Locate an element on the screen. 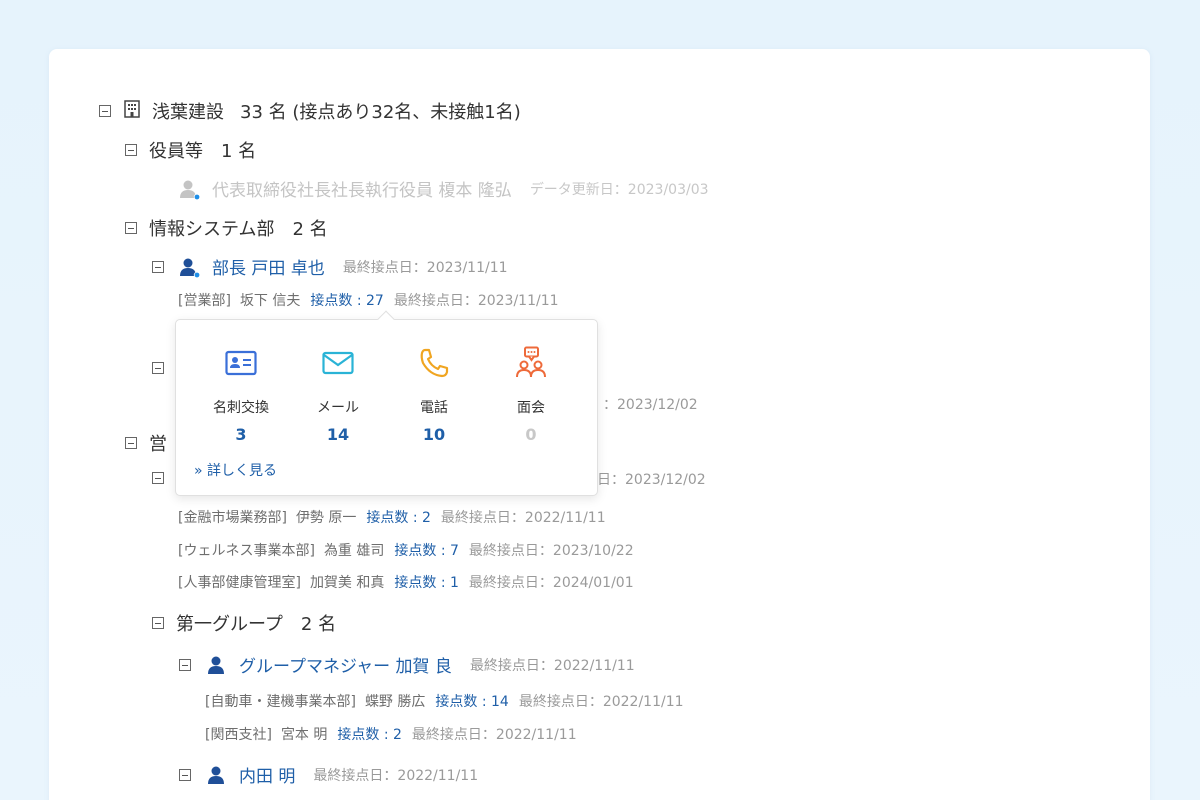 The width and height of the screenshot is (1200, 800). last-contact-date: 日：2023/12/02 is located at coordinates (651, 480).